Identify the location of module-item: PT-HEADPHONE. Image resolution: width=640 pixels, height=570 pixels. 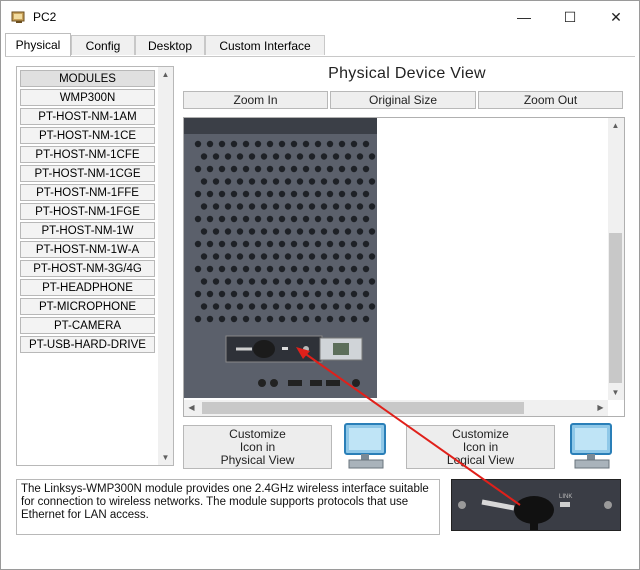
(87, 287).